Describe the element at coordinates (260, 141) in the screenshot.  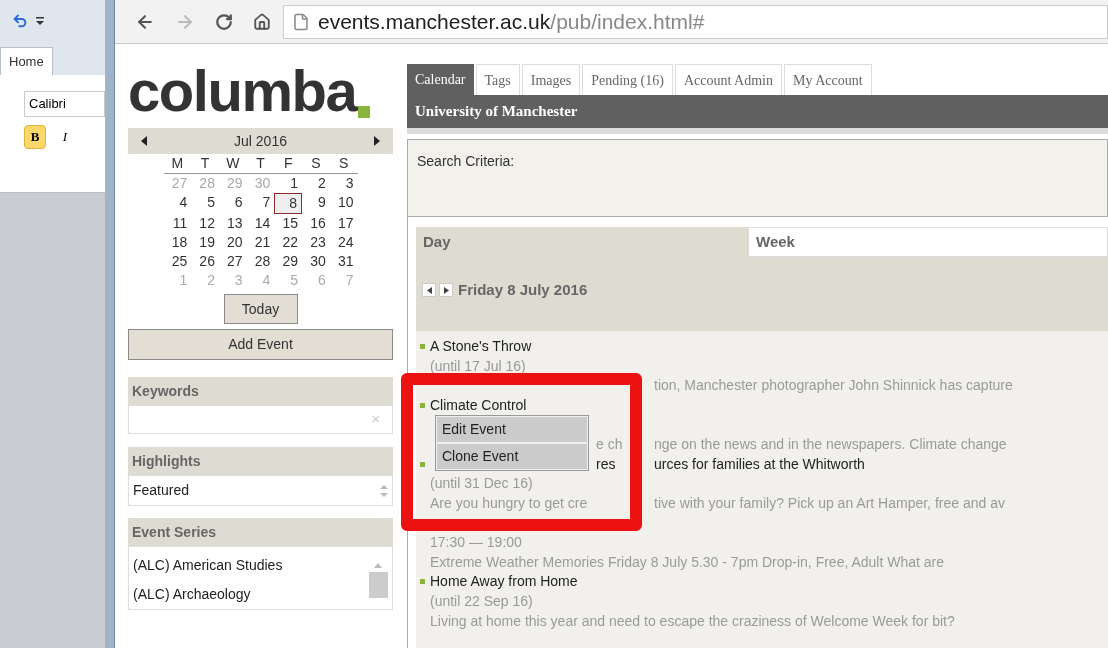
I see `month-label: Jul 2016` at that location.